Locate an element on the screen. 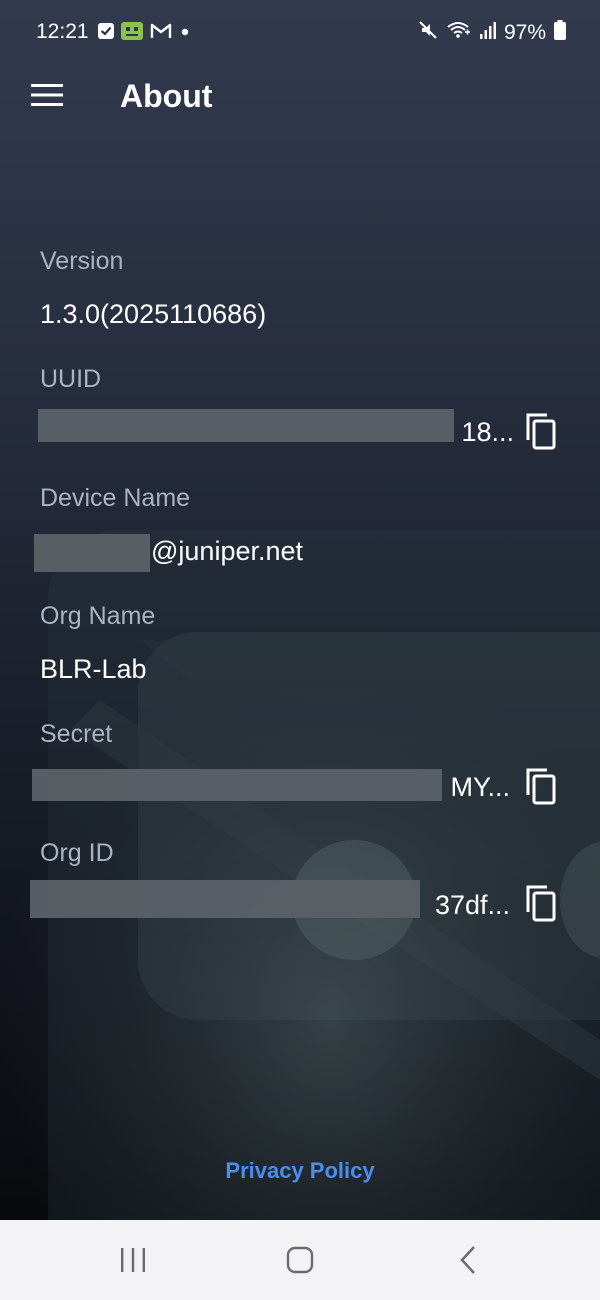  copy-uuid-button is located at coordinates (540, 433).